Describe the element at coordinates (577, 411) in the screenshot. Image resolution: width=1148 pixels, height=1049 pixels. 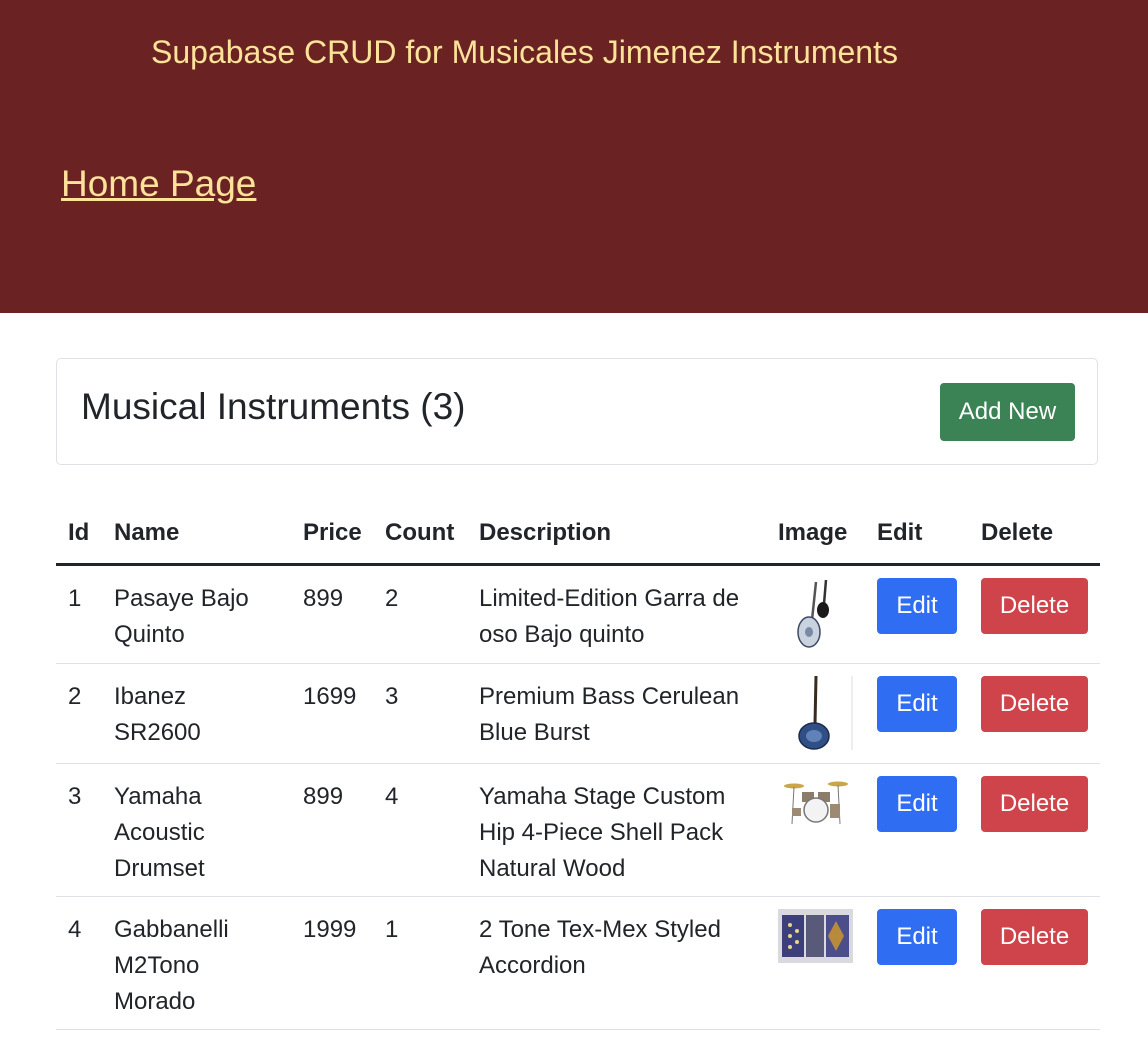
I see `instruments-card: Musical Instruments (3) Add New` at that location.